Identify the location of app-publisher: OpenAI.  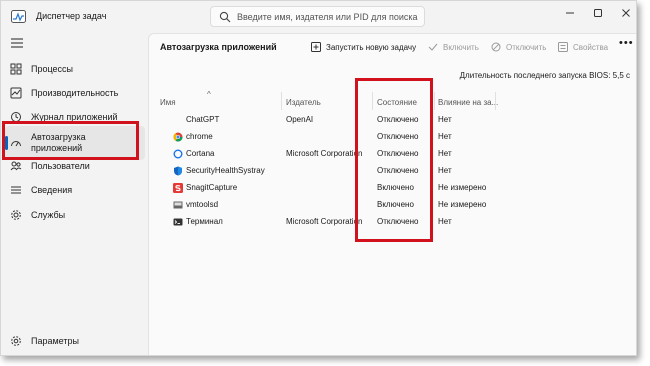
(300, 119).